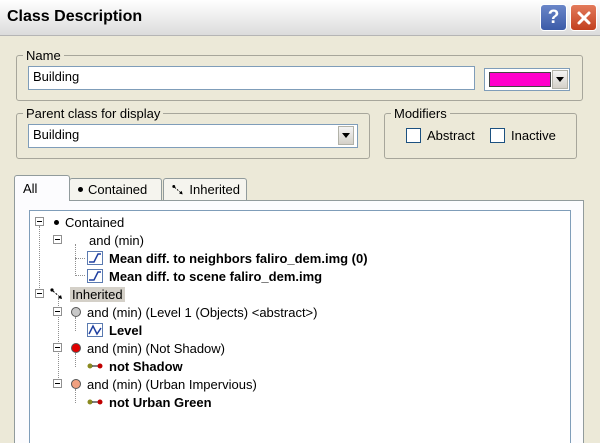  What do you see at coordinates (300, 18) in the screenshot?
I see `title-bar: Class Description ?` at bounding box center [300, 18].